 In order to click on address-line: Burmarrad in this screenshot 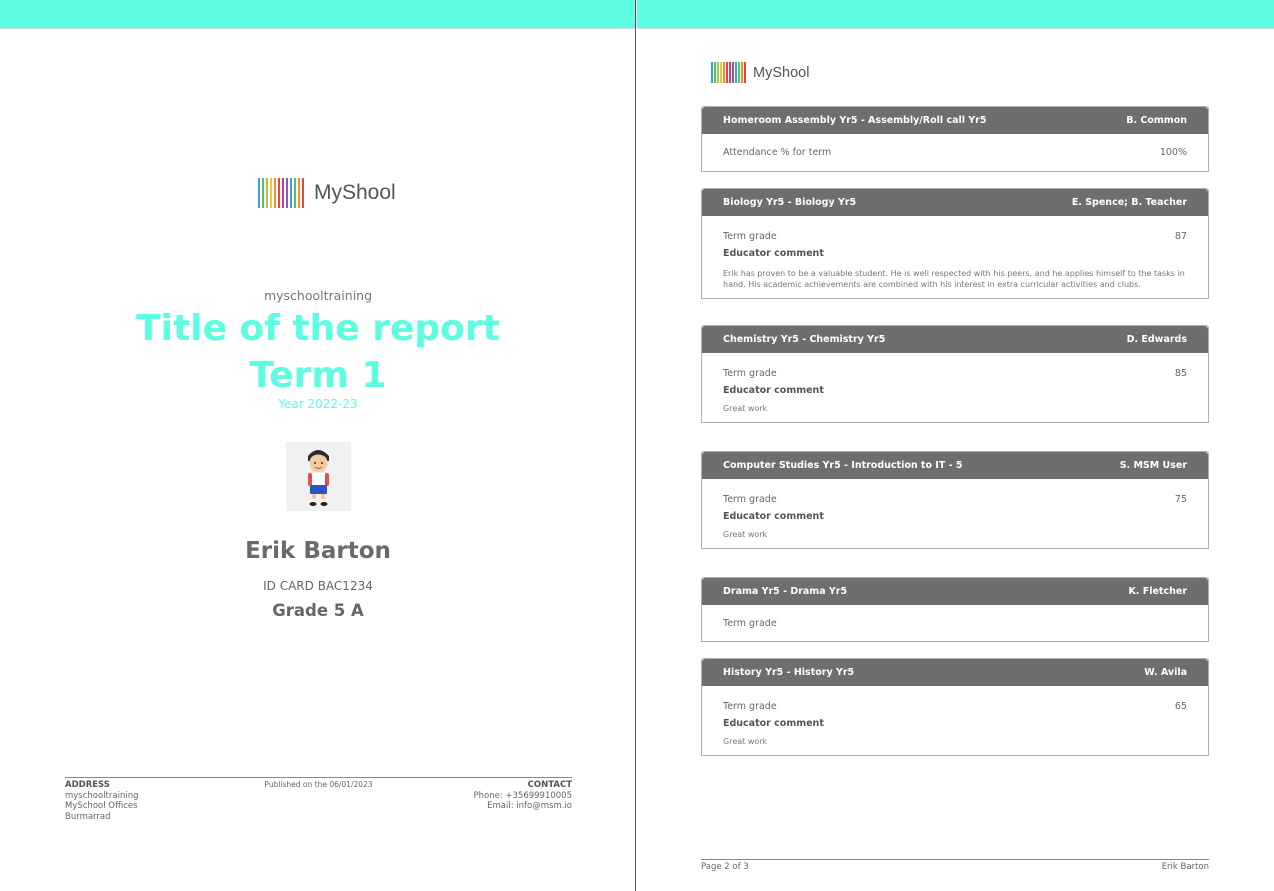, I will do `click(88, 816)`.